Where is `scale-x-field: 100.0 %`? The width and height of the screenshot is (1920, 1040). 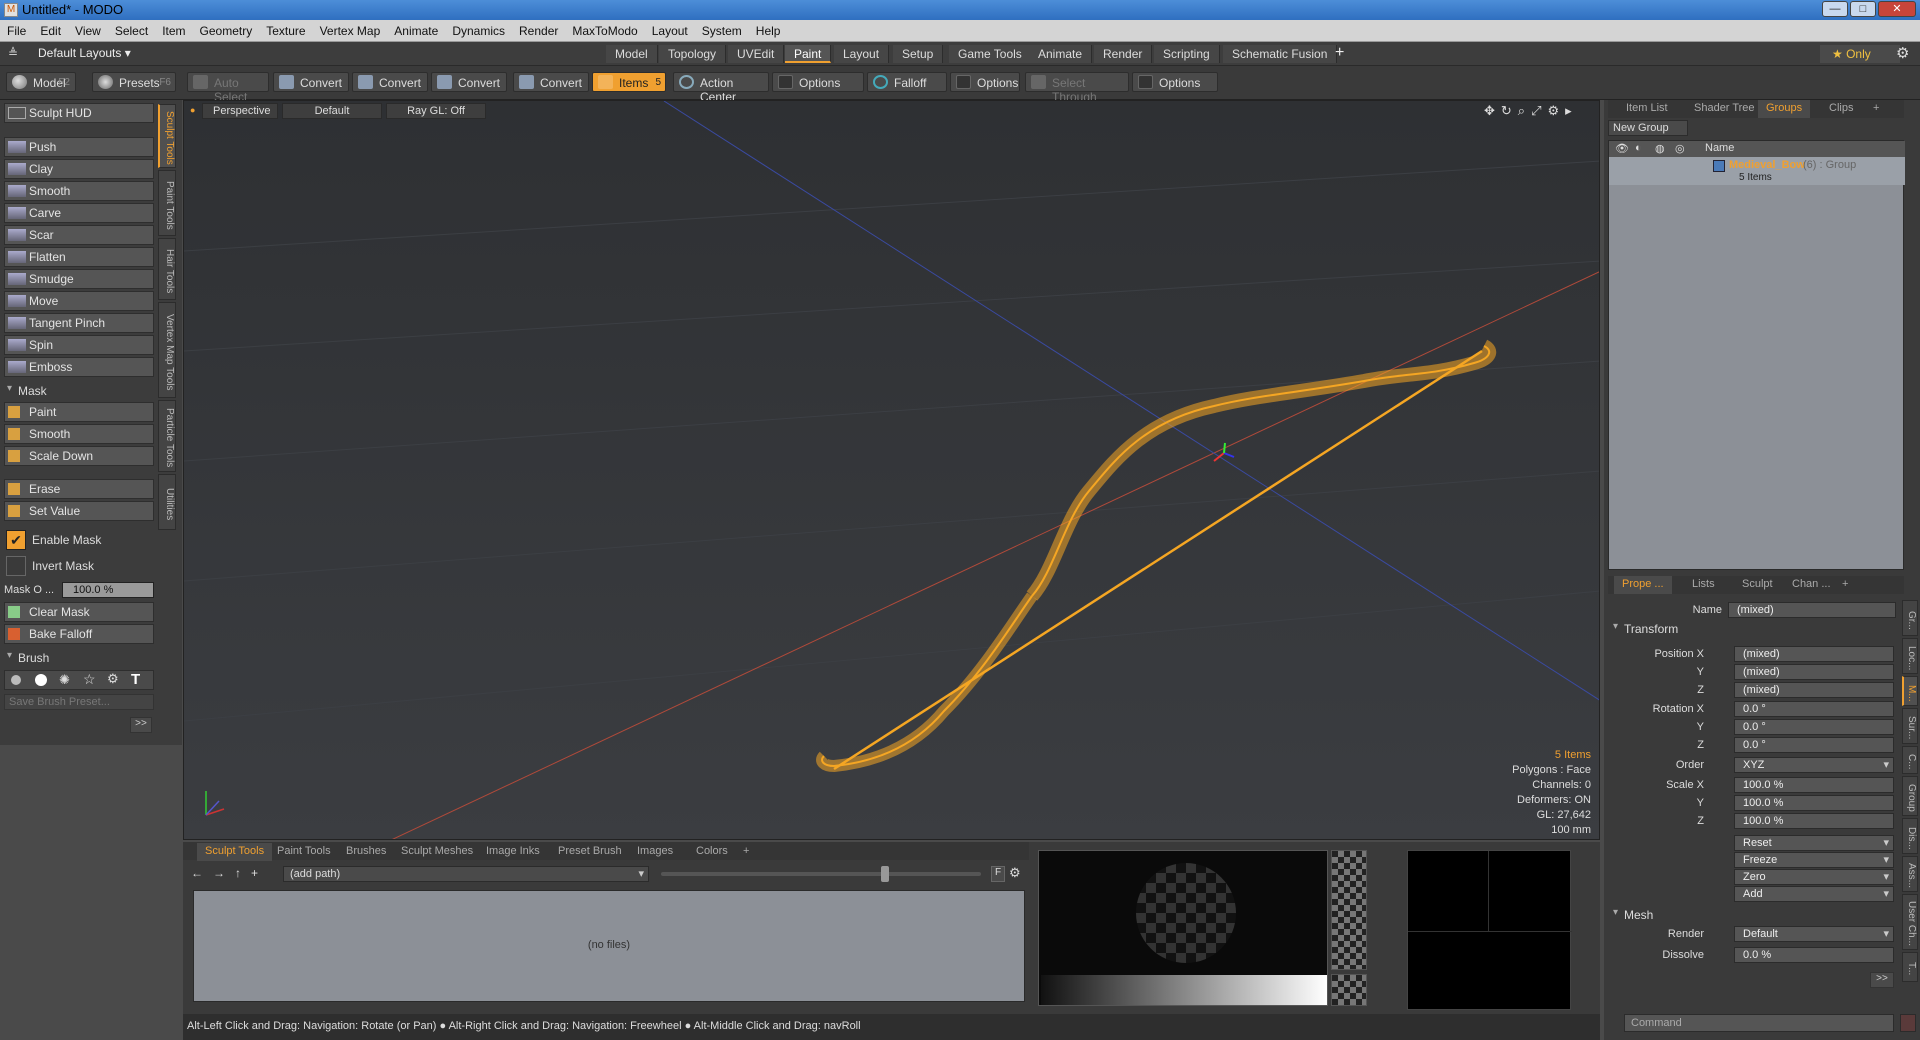 scale-x-field: 100.0 % is located at coordinates (1814, 785).